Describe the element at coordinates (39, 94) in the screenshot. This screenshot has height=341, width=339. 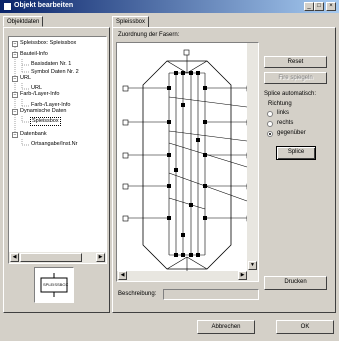
I see `tree-item-farb-layer-group: Farb-/Layer-Info` at that location.